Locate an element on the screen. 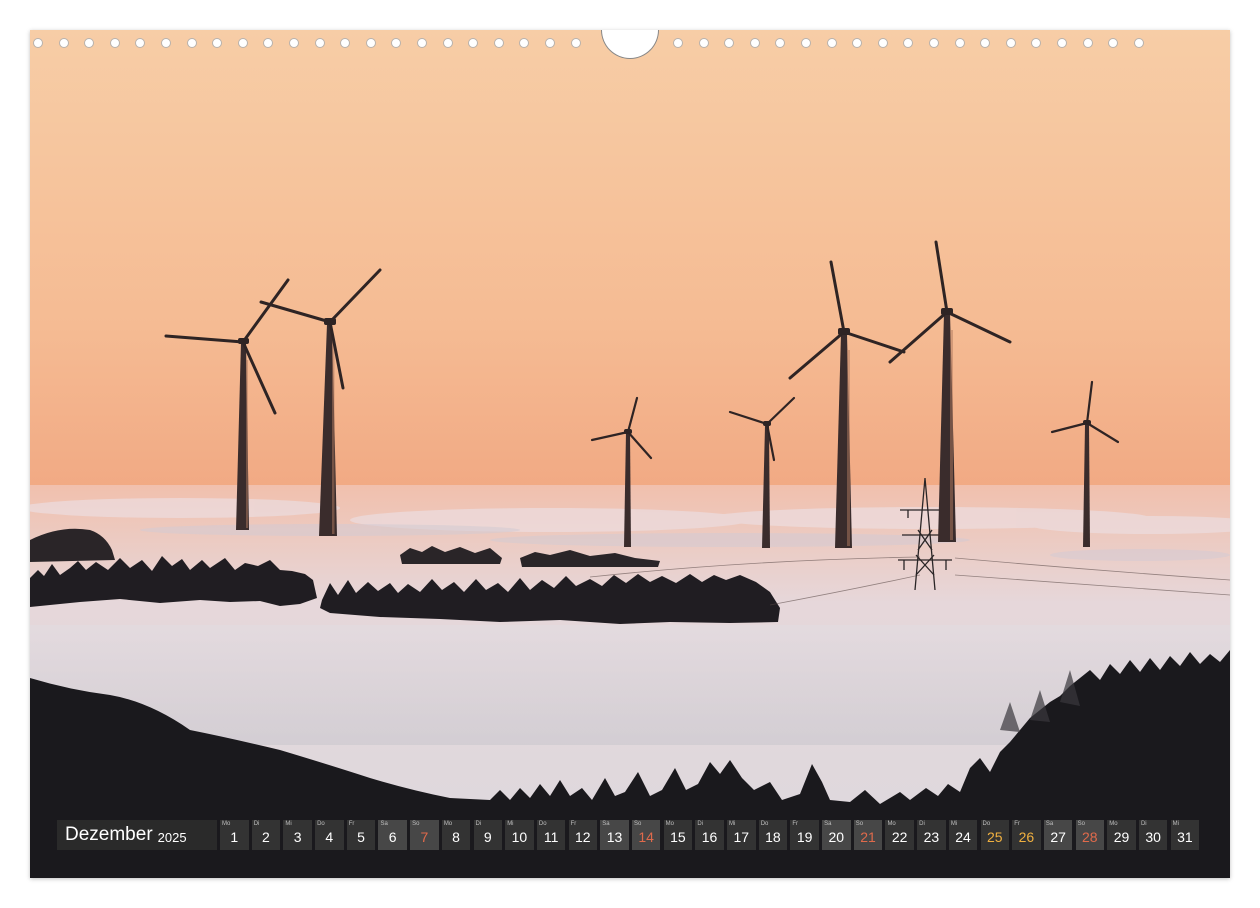  month-name: Dezember is located at coordinates (109, 834).